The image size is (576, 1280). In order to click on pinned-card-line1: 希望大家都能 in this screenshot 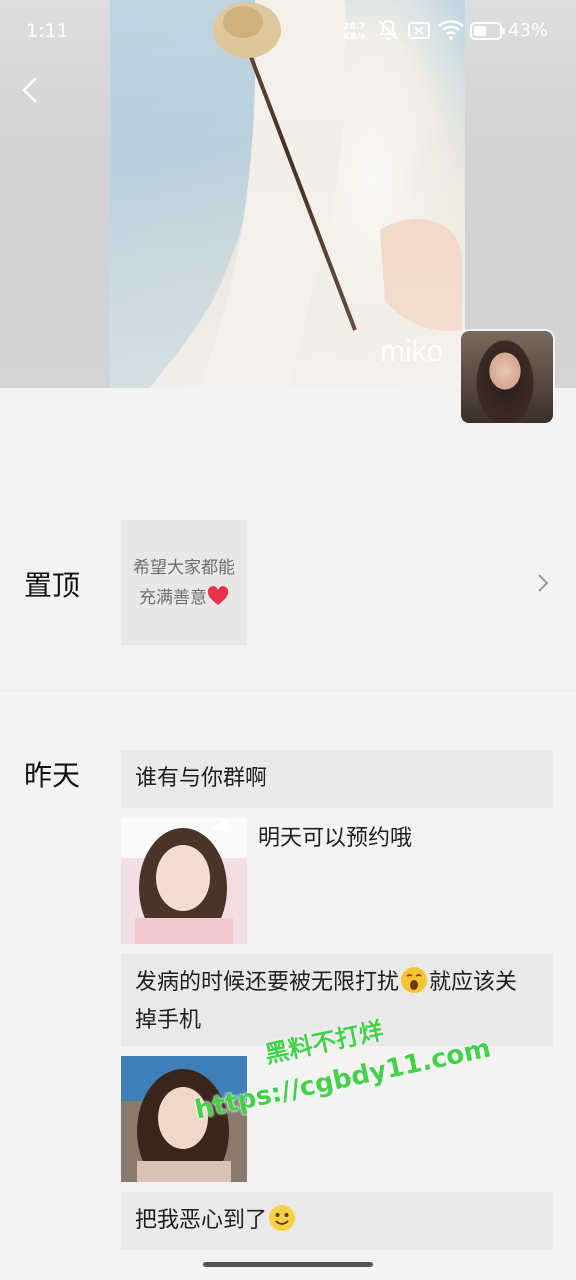, I will do `click(184, 567)`.